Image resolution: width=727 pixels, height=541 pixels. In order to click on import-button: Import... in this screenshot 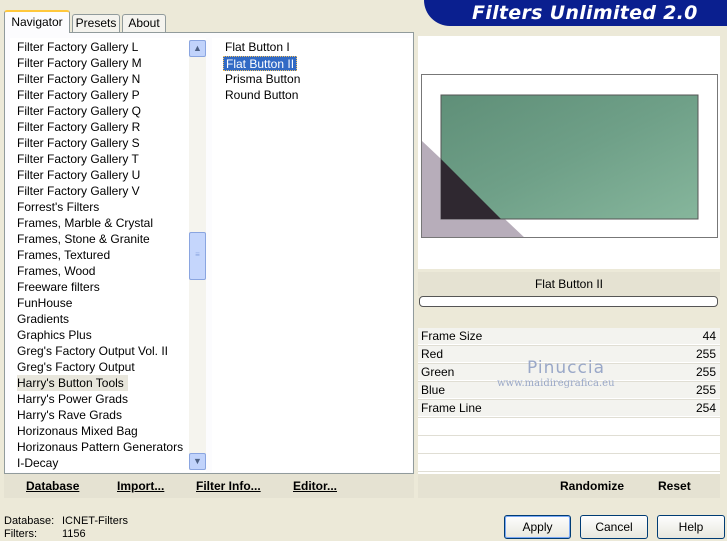, I will do `click(140, 486)`.